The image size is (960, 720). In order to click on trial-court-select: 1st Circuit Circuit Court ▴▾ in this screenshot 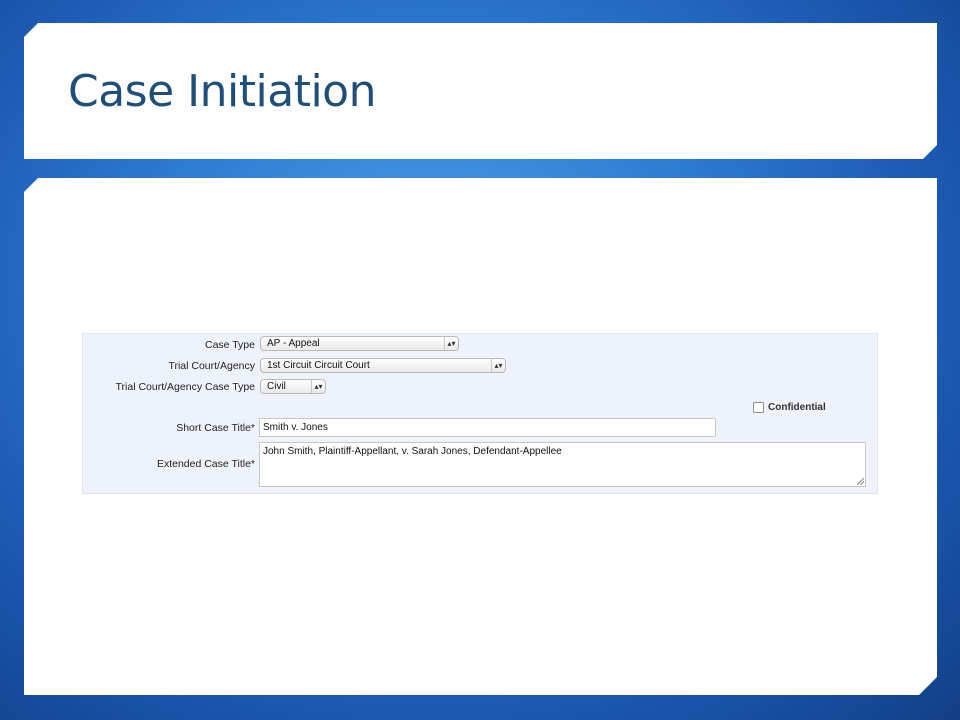, I will do `click(383, 365)`.